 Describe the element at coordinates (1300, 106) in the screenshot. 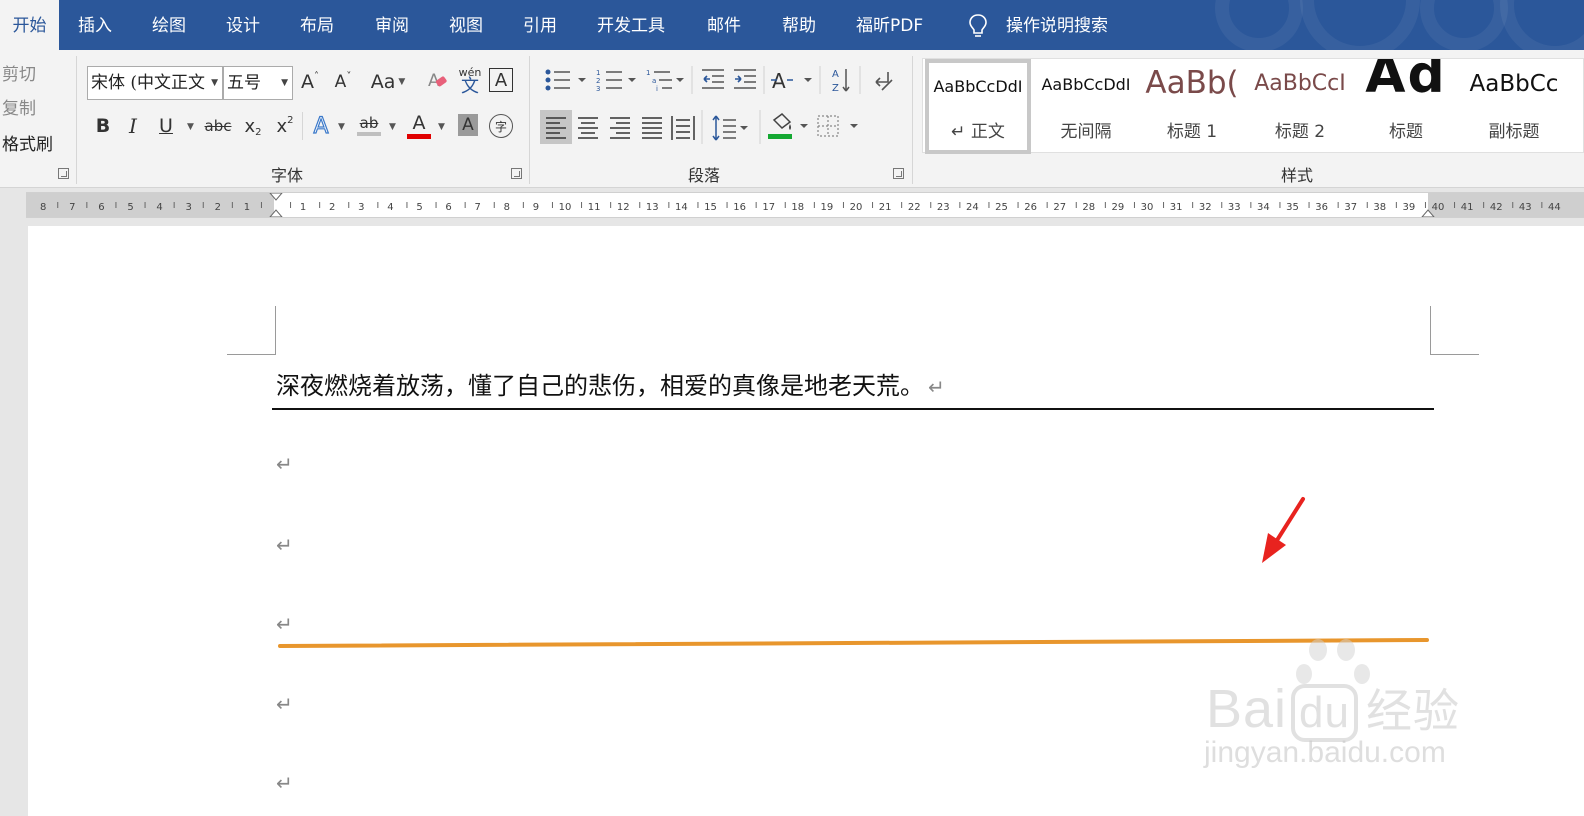

I see `style-heading-2: AaBbCcI 标题 2` at that location.